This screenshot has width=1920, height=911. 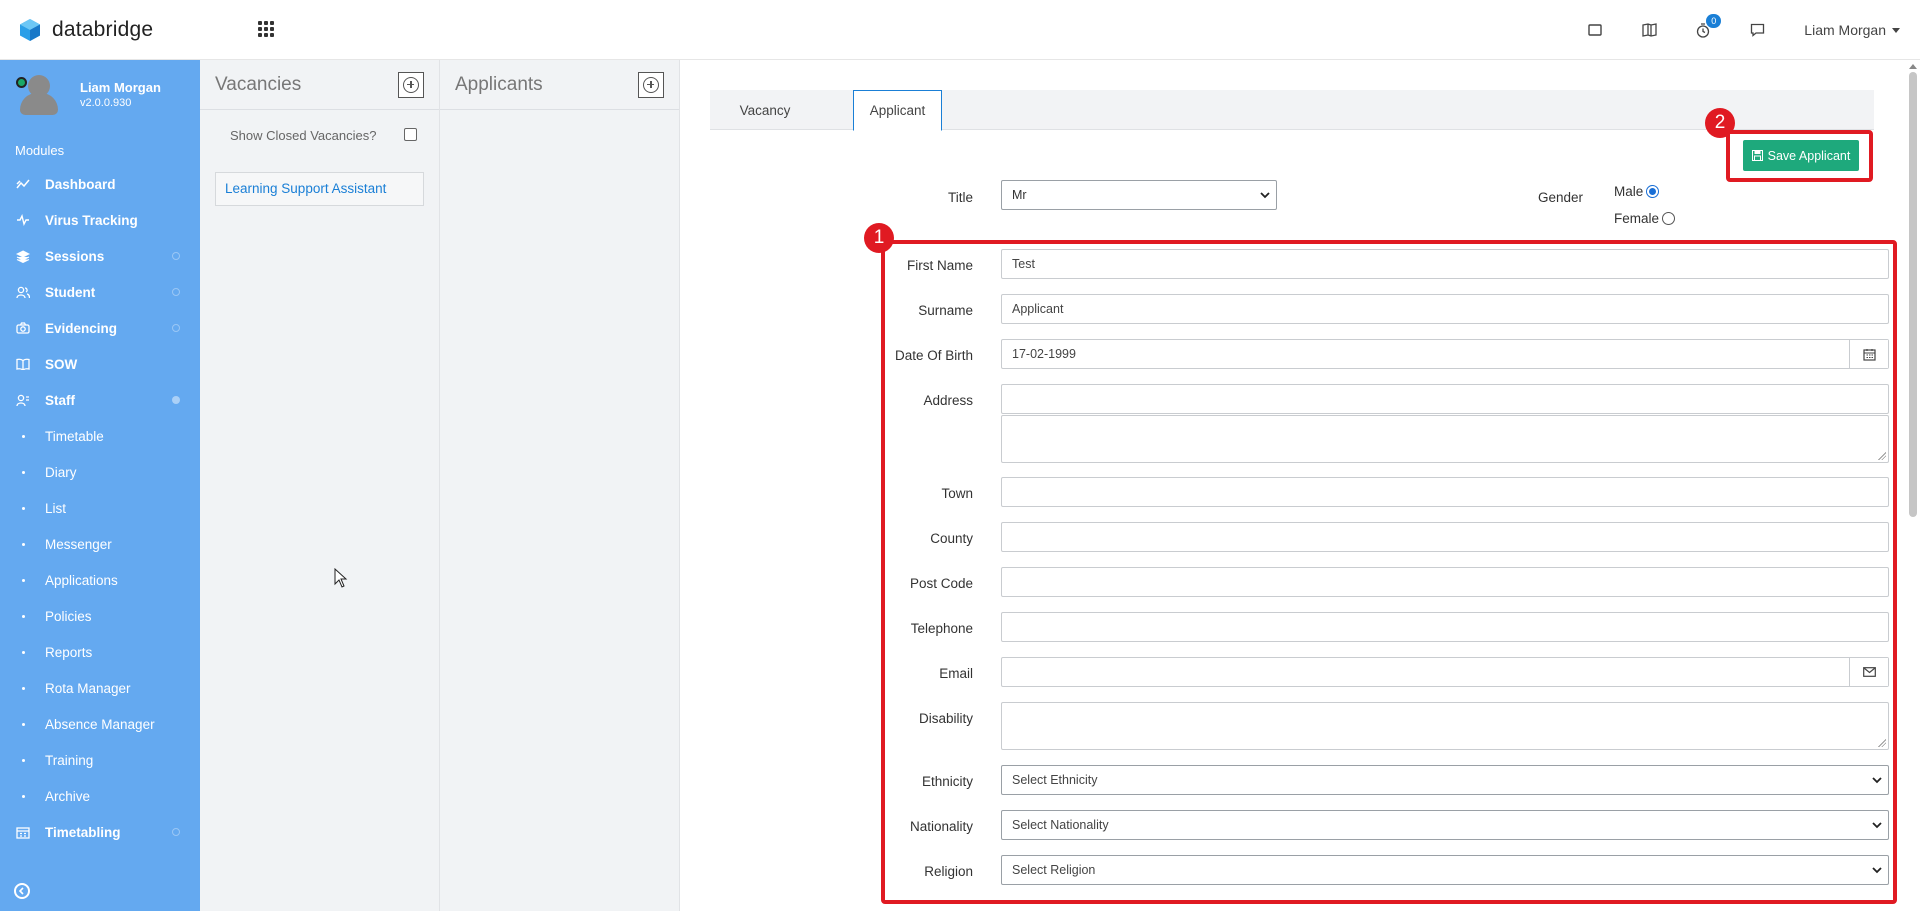 What do you see at coordinates (100, 652) in the screenshot?
I see `sidebar-item-reports: Reports` at bounding box center [100, 652].